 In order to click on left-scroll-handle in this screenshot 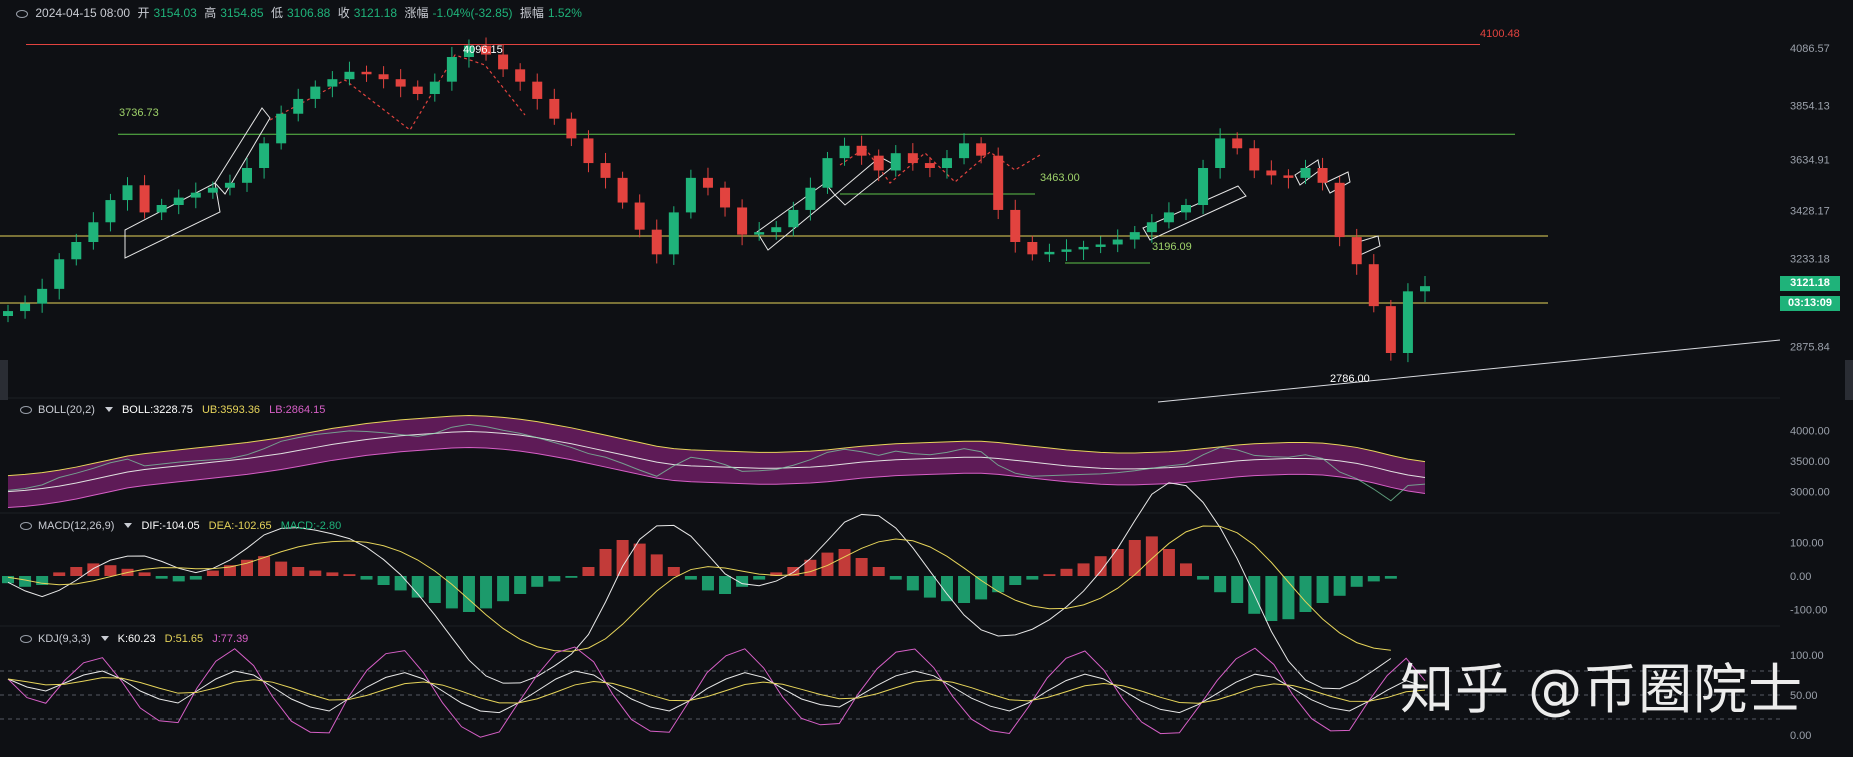, I will do `click(4, 380)`.